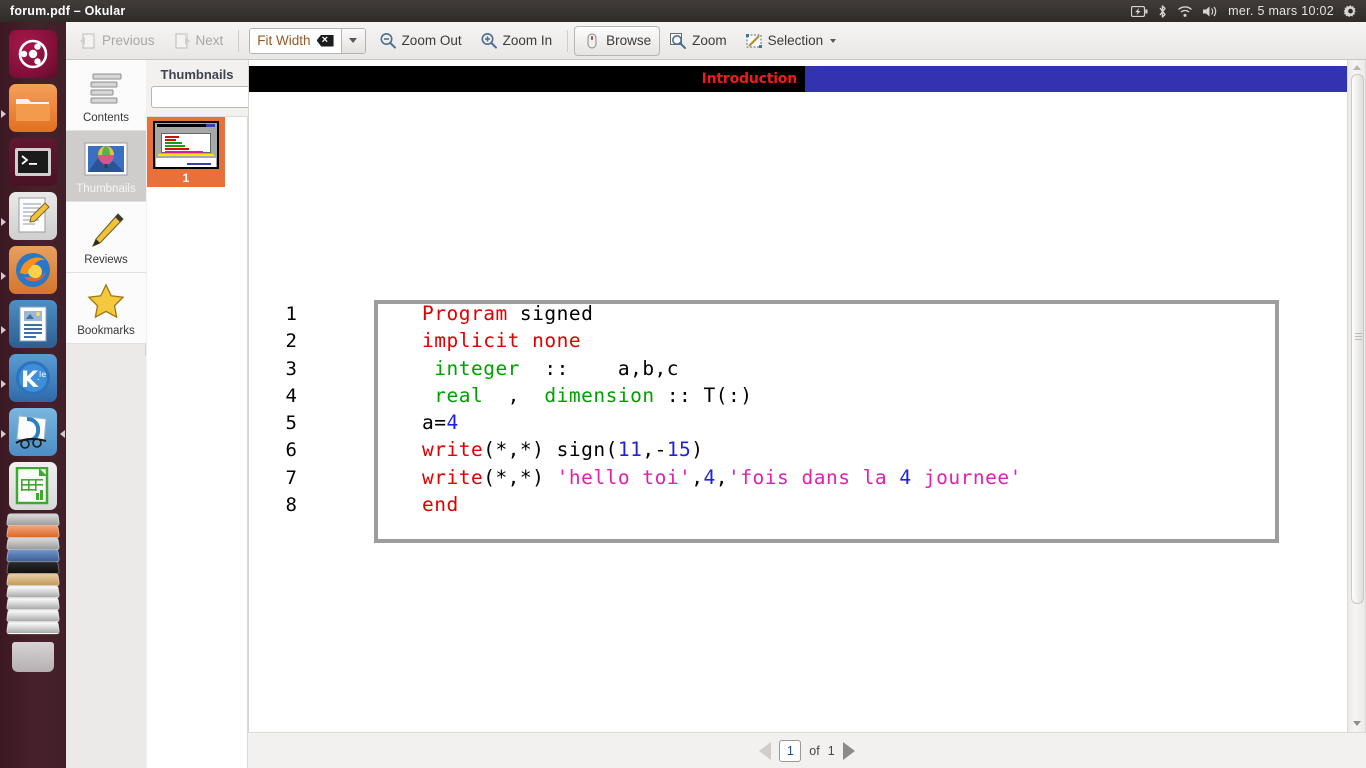  I want to click on previous-page-icon, so click(88, 41).